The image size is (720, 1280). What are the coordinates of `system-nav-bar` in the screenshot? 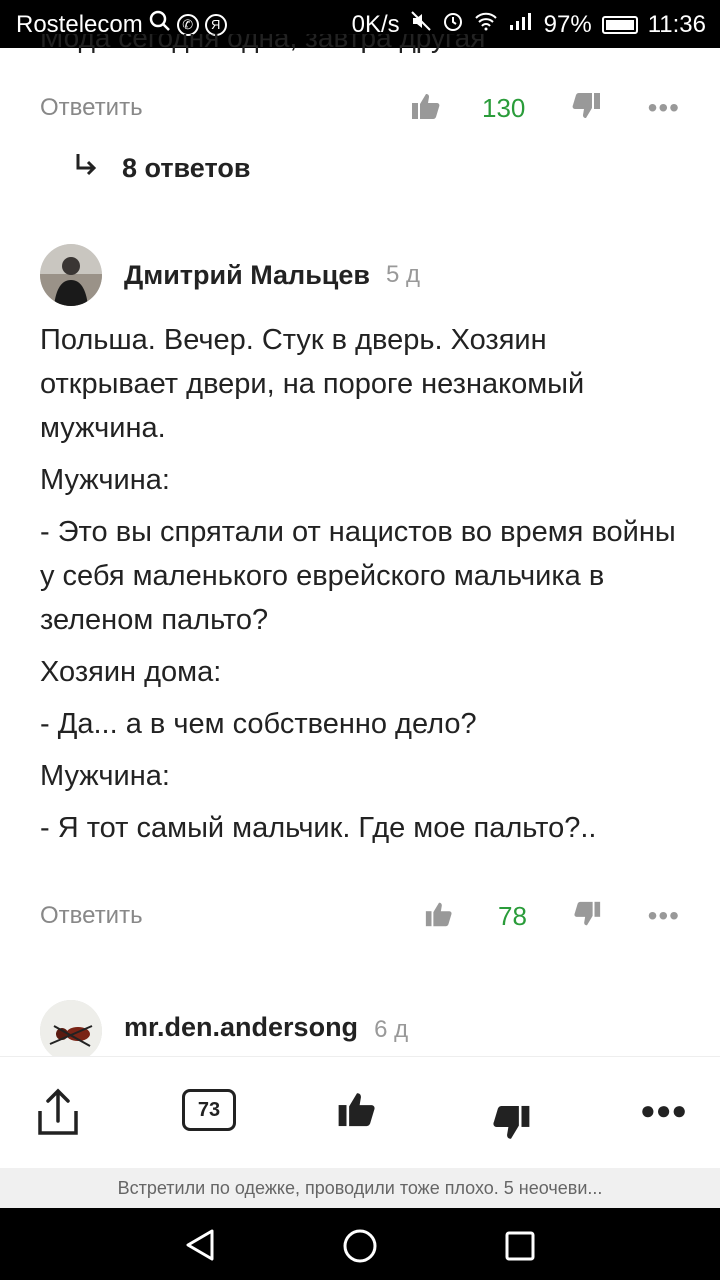 It's located at (360, 1244).